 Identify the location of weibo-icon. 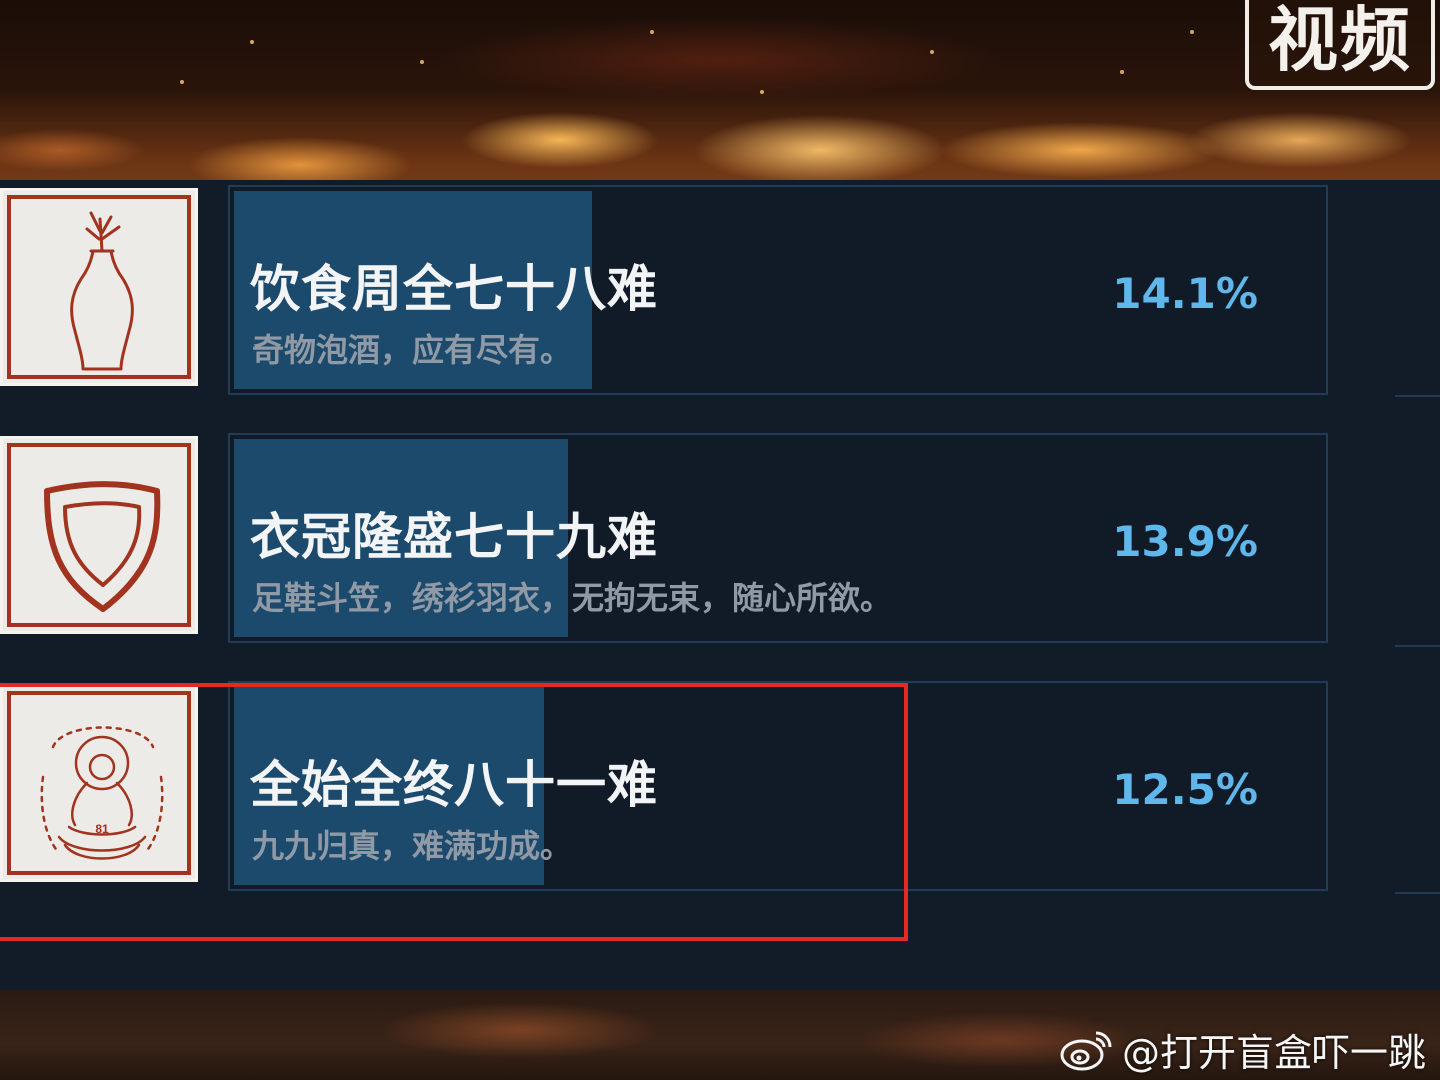
(1086, 1050).